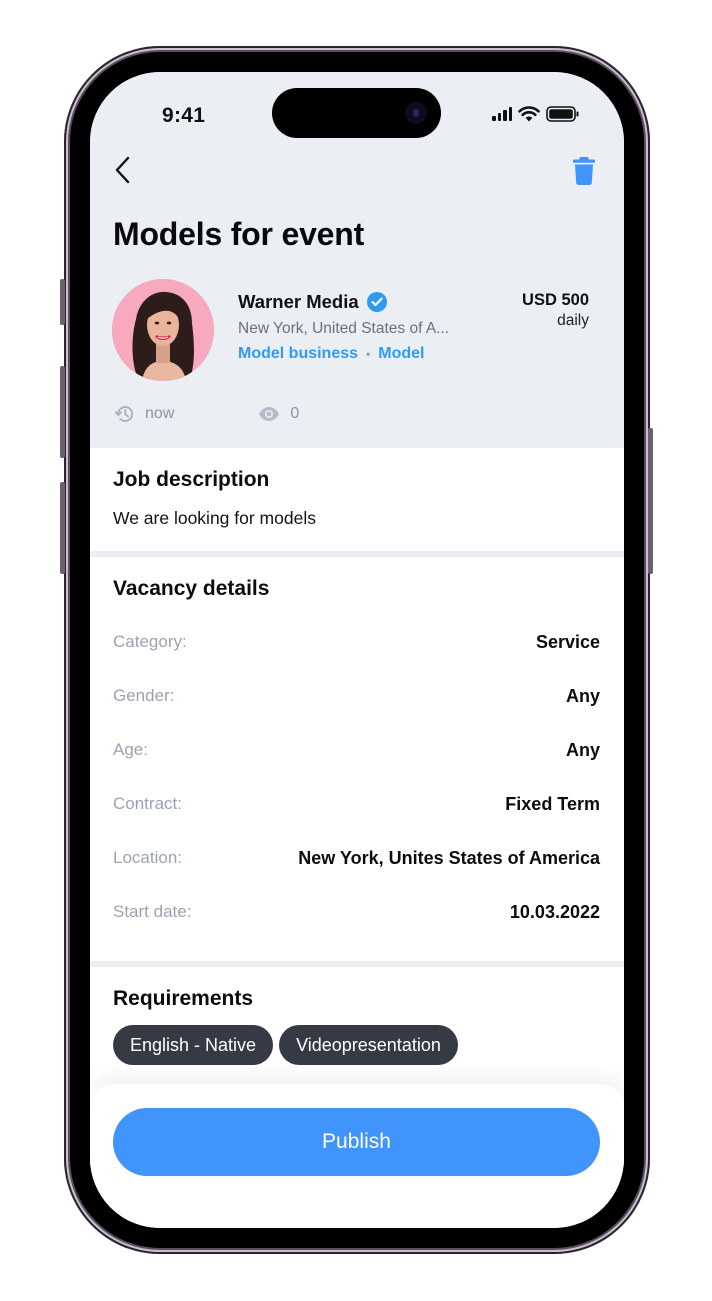  I want to click on volume-down-button, so click(62, 528).